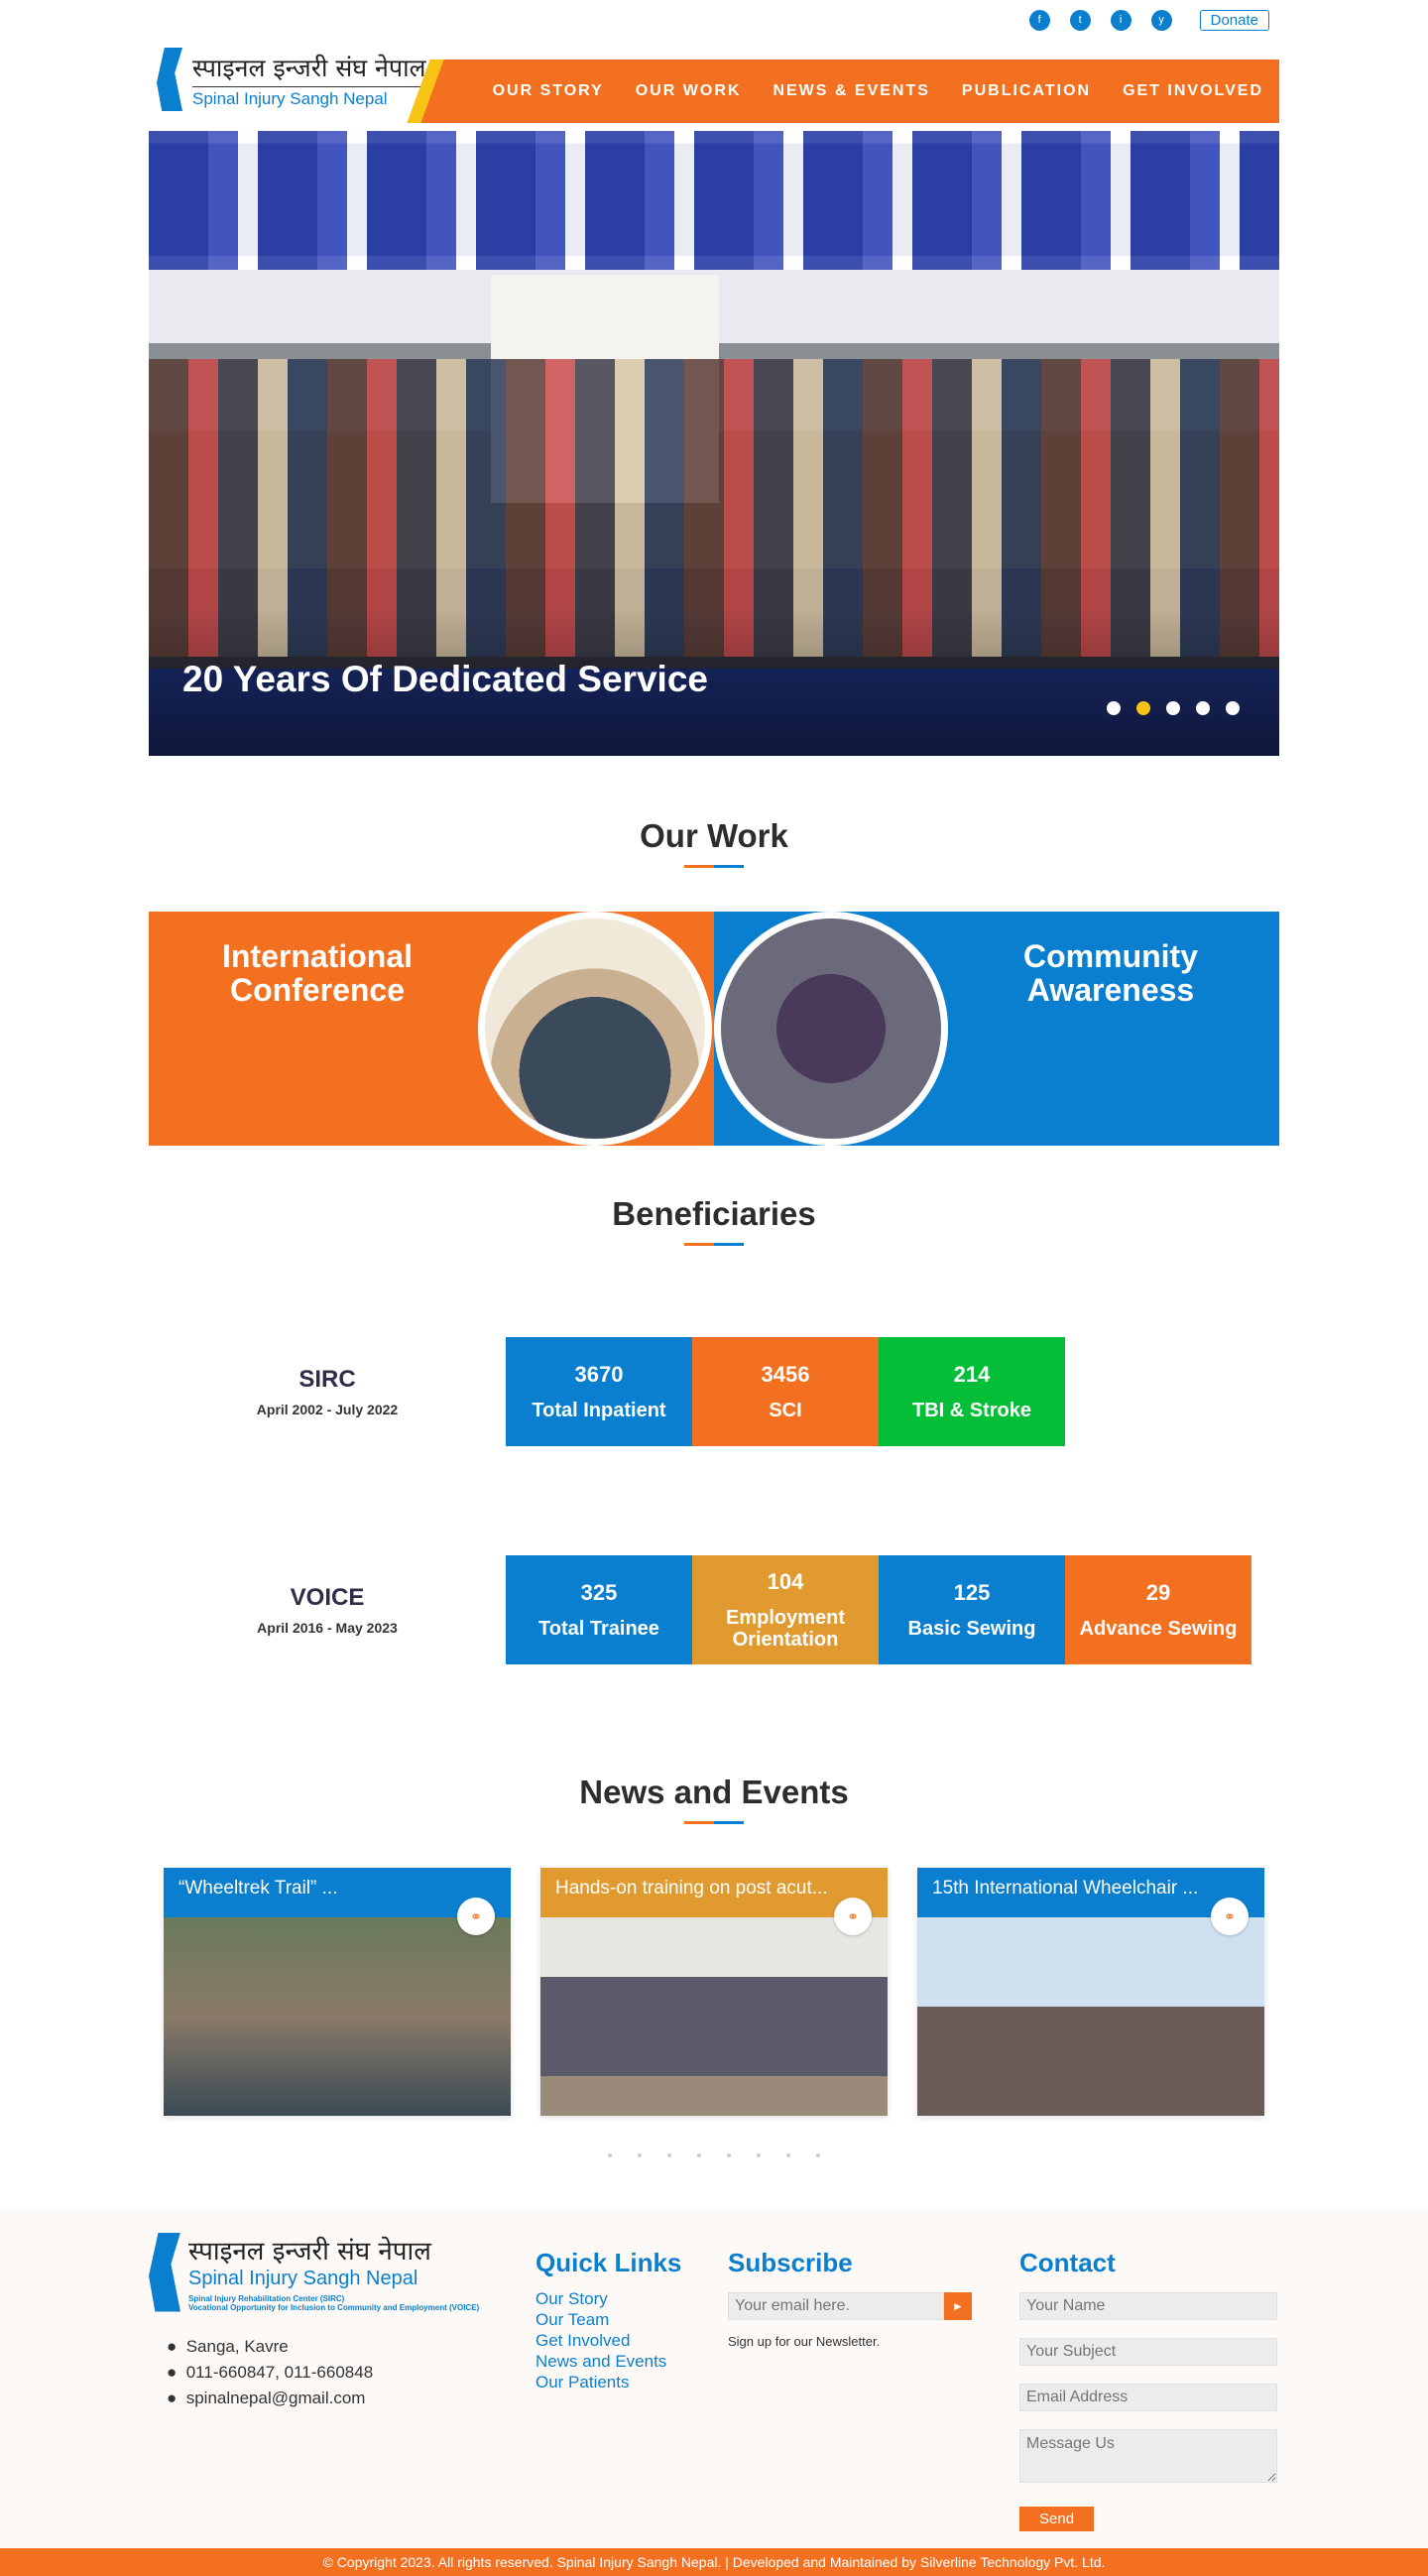 The width and height of the screenshot is (1428, 2576). What do you see at coordinates (303, 2278) in the screenshot?
I see `footer-logo-english: Spinal Injury Sangh Nepal` at bounding box center [303, 2278].